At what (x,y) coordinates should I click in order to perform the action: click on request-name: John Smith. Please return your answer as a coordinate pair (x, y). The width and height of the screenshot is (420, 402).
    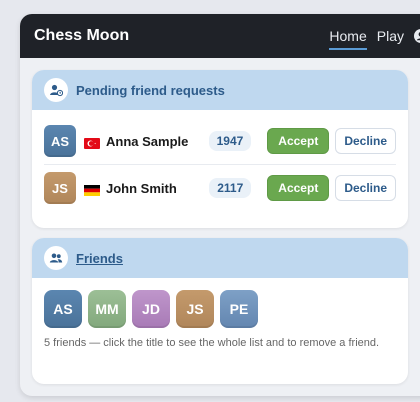
    Looking at the image, I should click on (141, 188).